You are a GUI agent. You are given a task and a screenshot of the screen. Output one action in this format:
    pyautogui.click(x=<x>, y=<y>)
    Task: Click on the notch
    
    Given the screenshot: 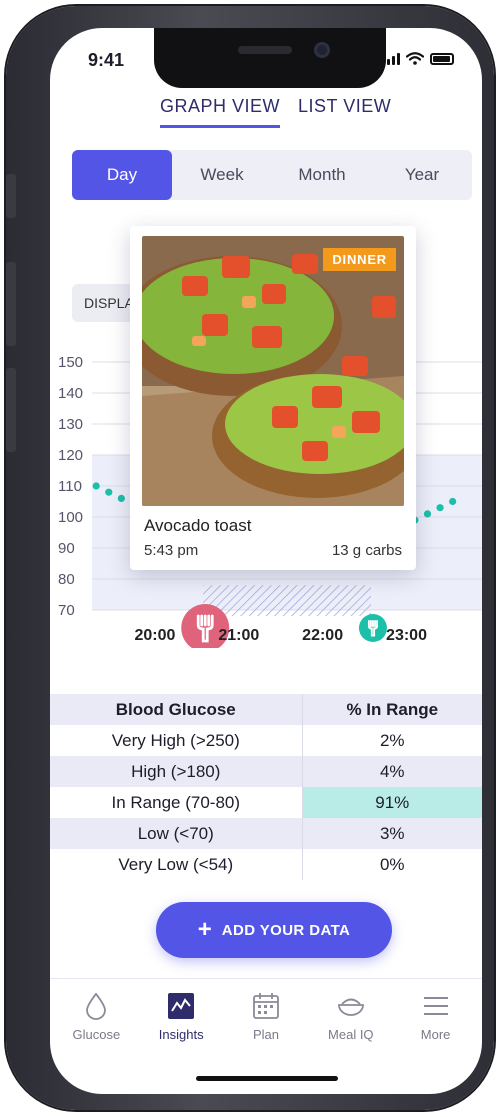 What is the action you would take?
    pyautogui.click(x=270, y=58)
    